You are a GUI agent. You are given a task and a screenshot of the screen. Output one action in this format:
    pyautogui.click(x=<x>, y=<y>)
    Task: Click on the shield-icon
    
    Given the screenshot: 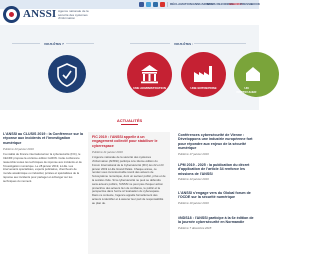 What is the action you would take?
    pyautogui.click(x=67, y=75)
    